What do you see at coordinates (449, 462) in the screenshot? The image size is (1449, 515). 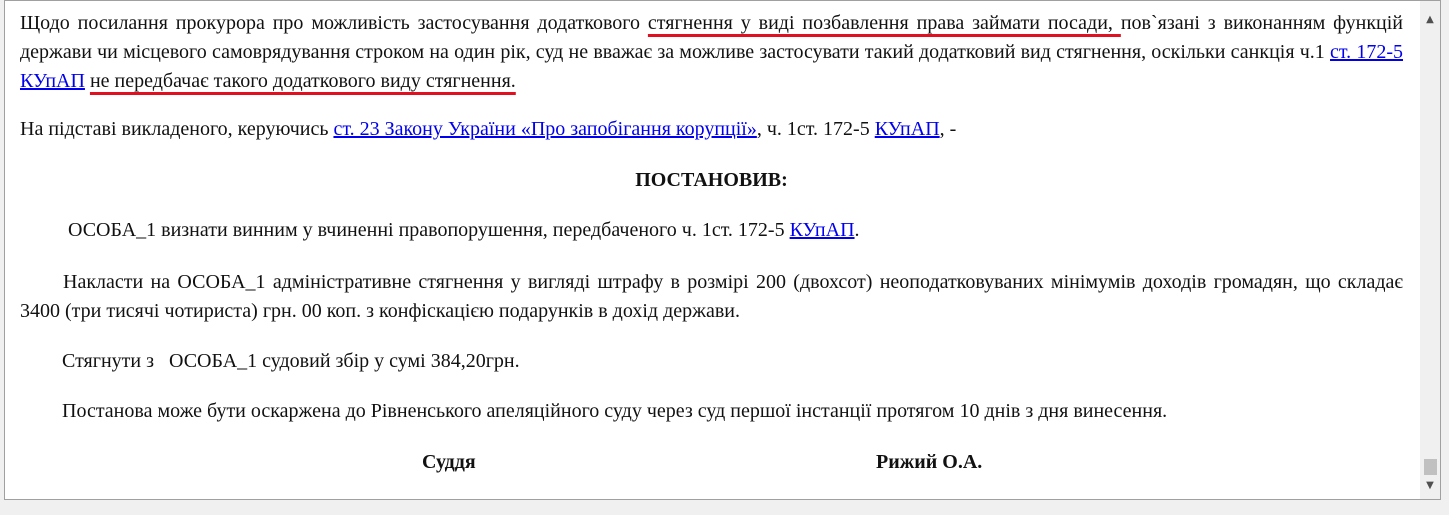 I see `judge-title: Суддя` at bounding box center [449, 462].